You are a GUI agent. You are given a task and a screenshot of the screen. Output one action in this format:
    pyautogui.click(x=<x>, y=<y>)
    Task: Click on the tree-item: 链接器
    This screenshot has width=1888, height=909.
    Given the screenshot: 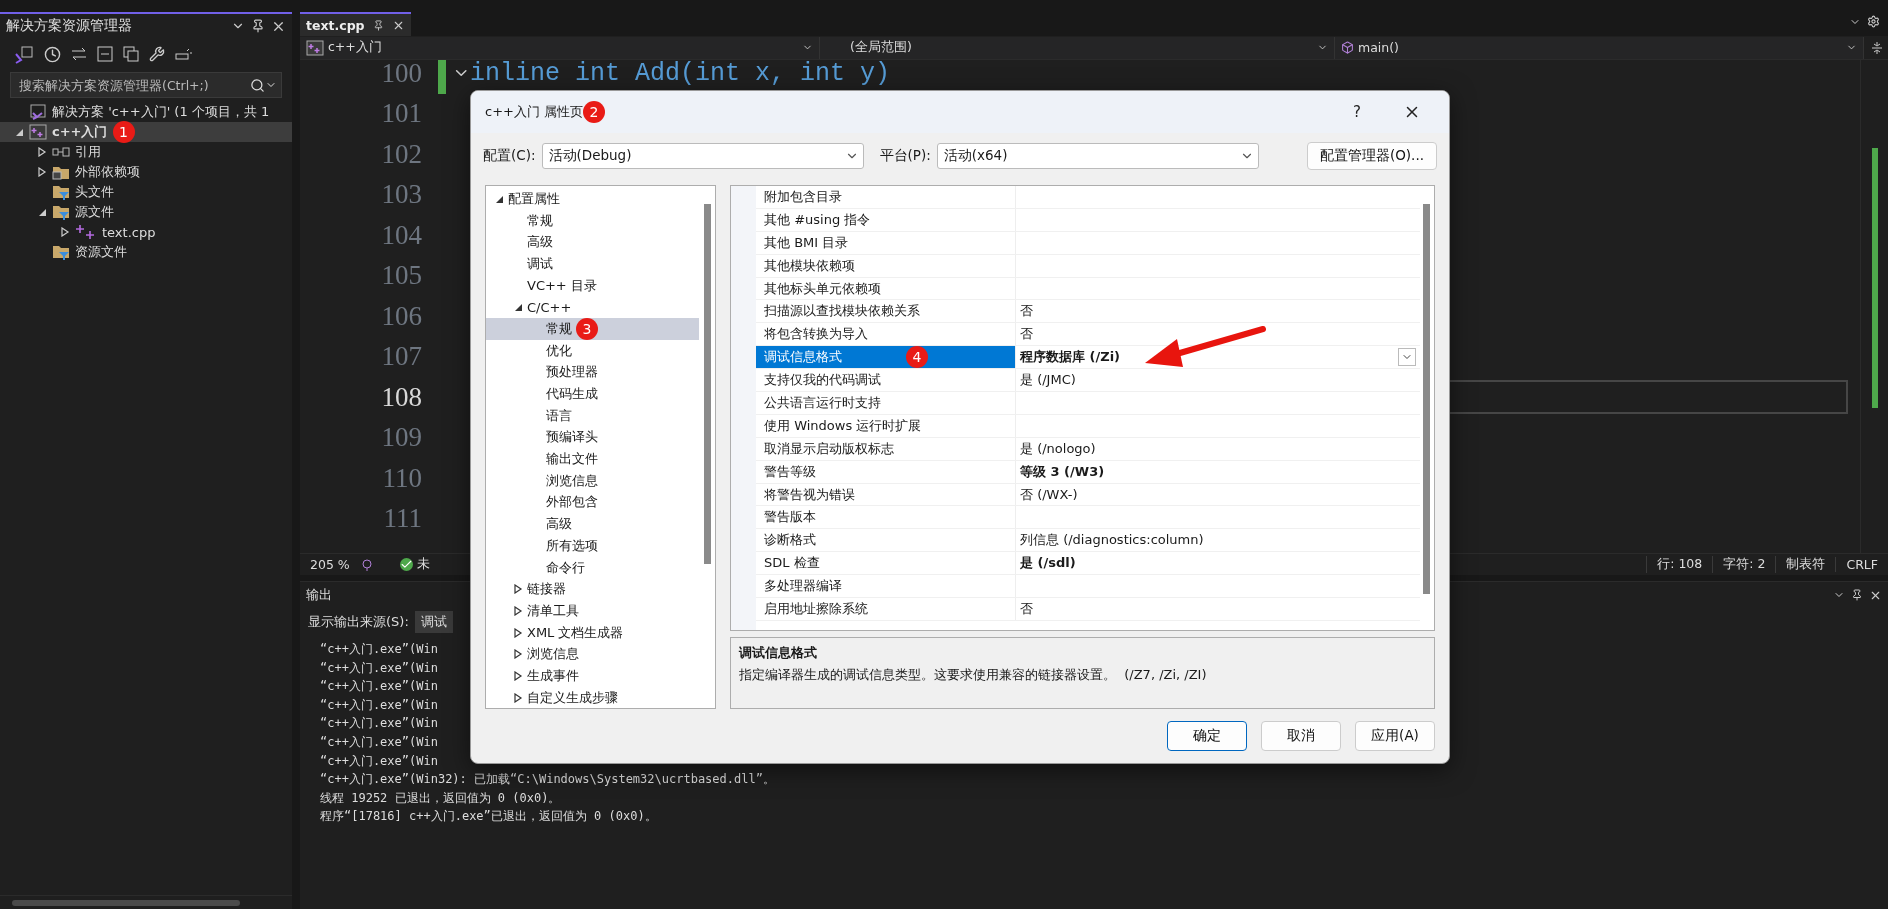 What is the action you would take?
    pyautogui.click(x=592, y=589)
    